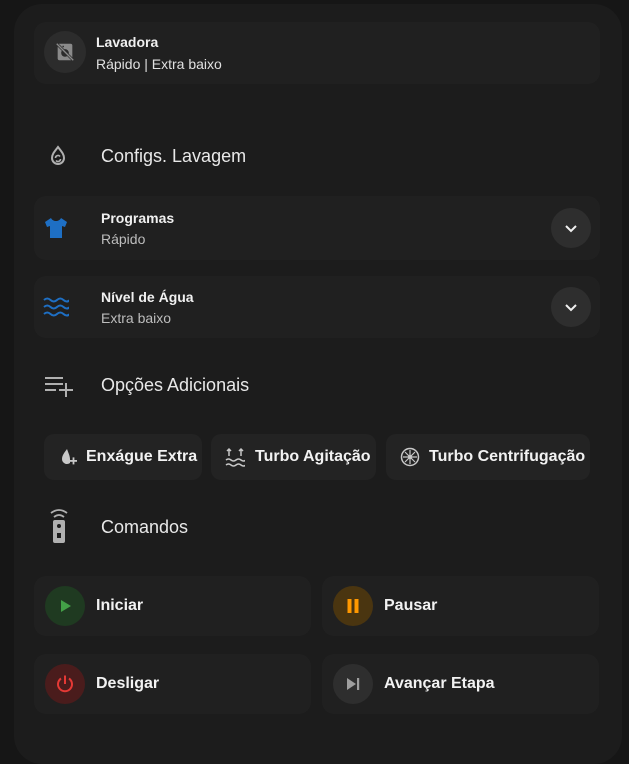 This screenshot has width=629, height=764. I want to click on skip-step-button: Avançar Etapa, so click(460, 684).